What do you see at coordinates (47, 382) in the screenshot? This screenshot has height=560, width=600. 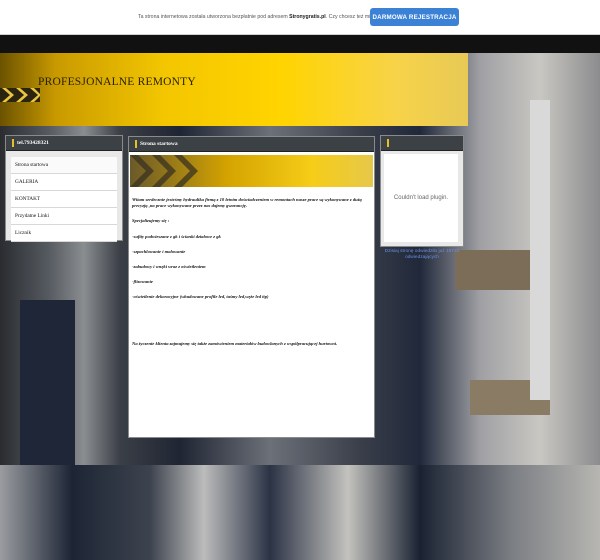 I see `background-tile` at bounding box center [47, 382].